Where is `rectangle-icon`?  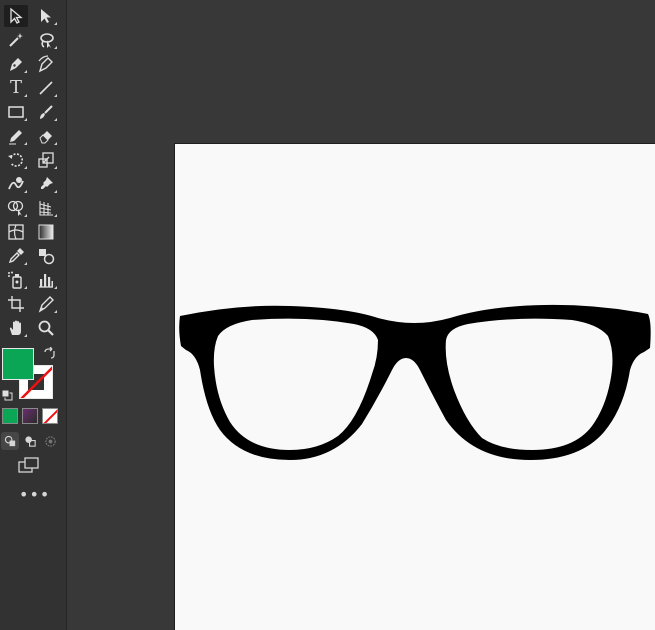 rectangle-icon is located at coordinates (16, 112).